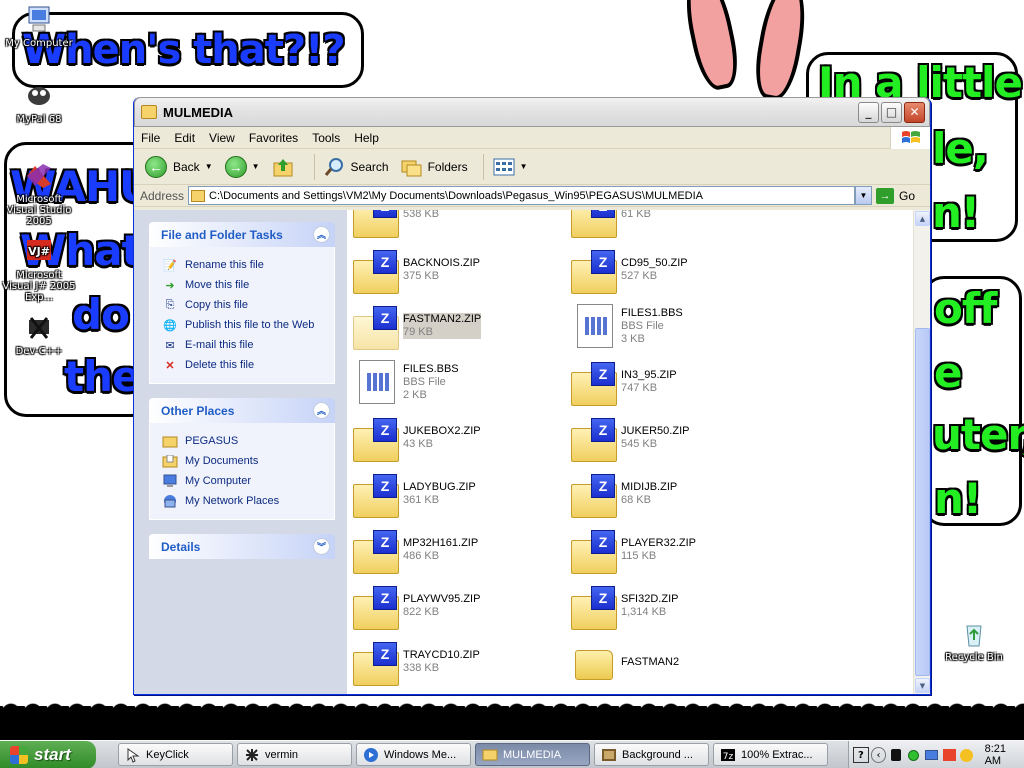 The width and height of the screenshot is (1024, 768). Describe the element at coordinates (243, 285) in the screenshot. I see `task-move-file: ➜ Move this file` at that location.